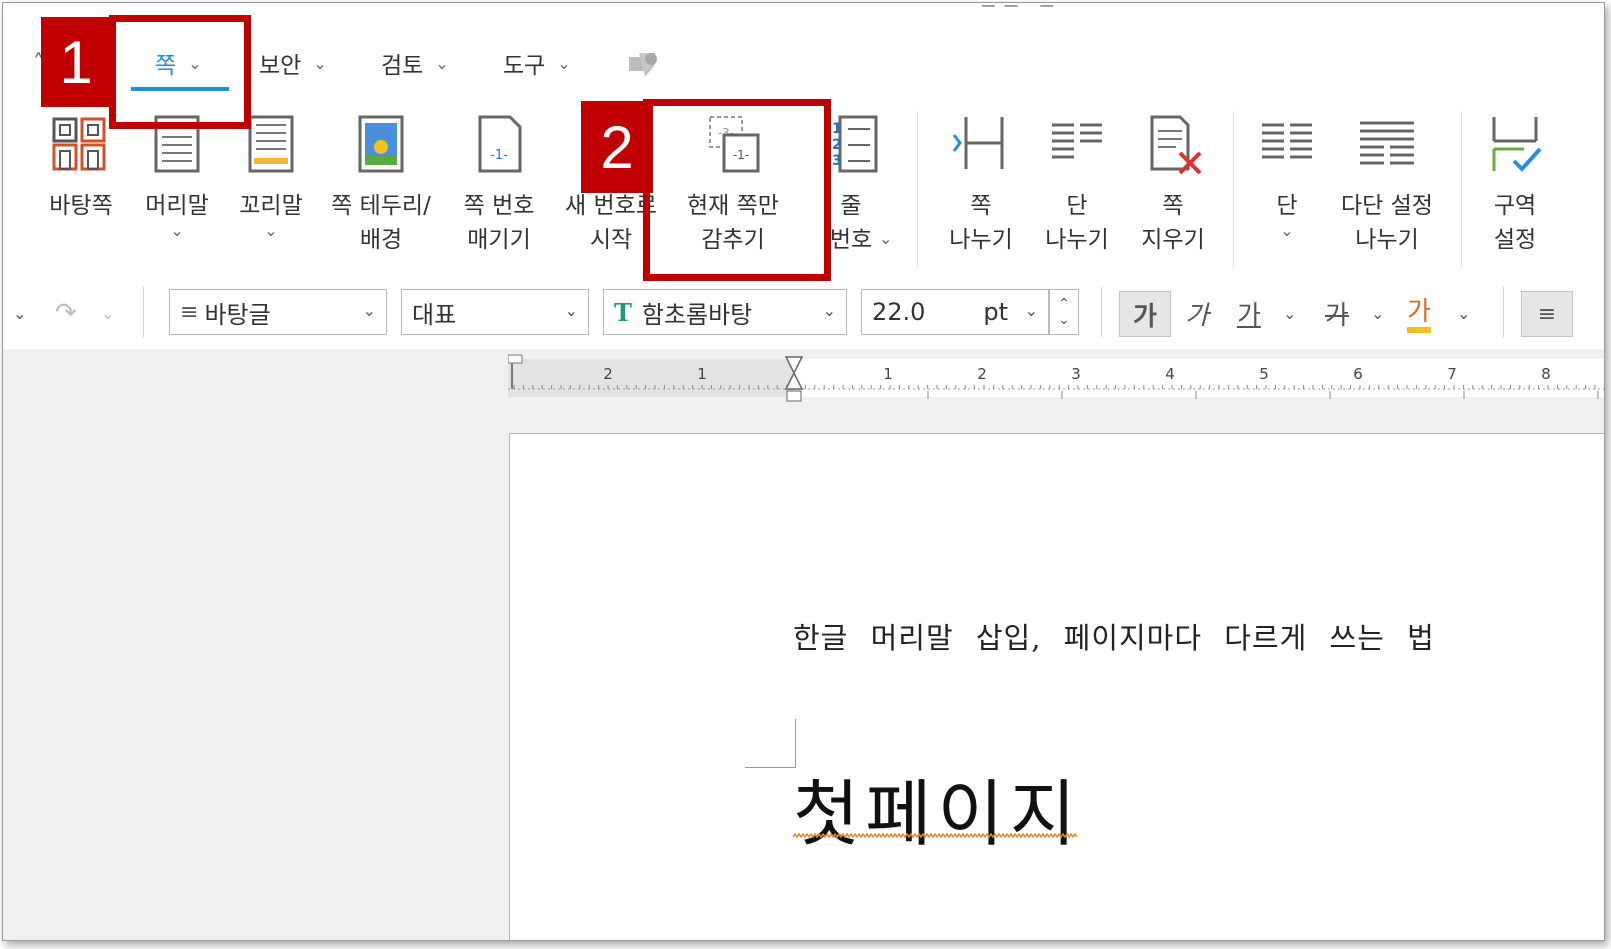 The height and width of the screenshot is (949, 1611). I want to click on line-digit: 1, so click(837, 129).